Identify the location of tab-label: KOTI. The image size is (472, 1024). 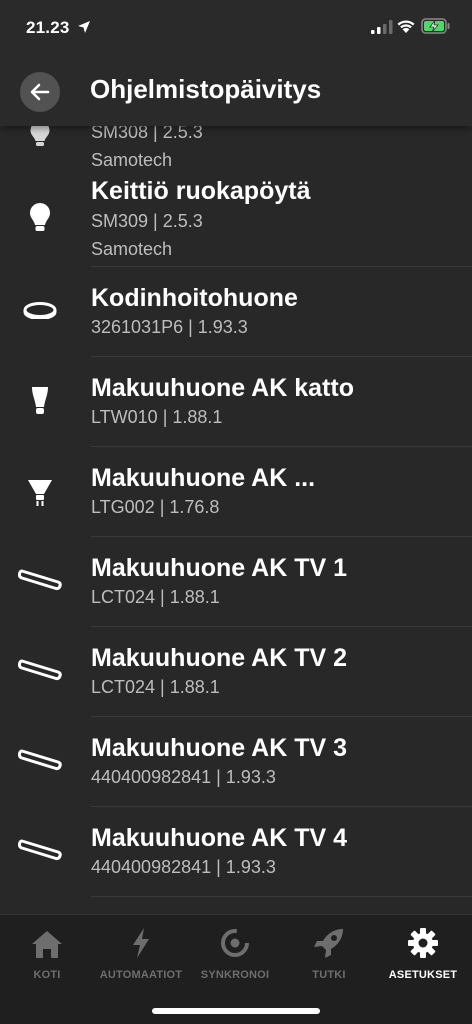
(47, 975).